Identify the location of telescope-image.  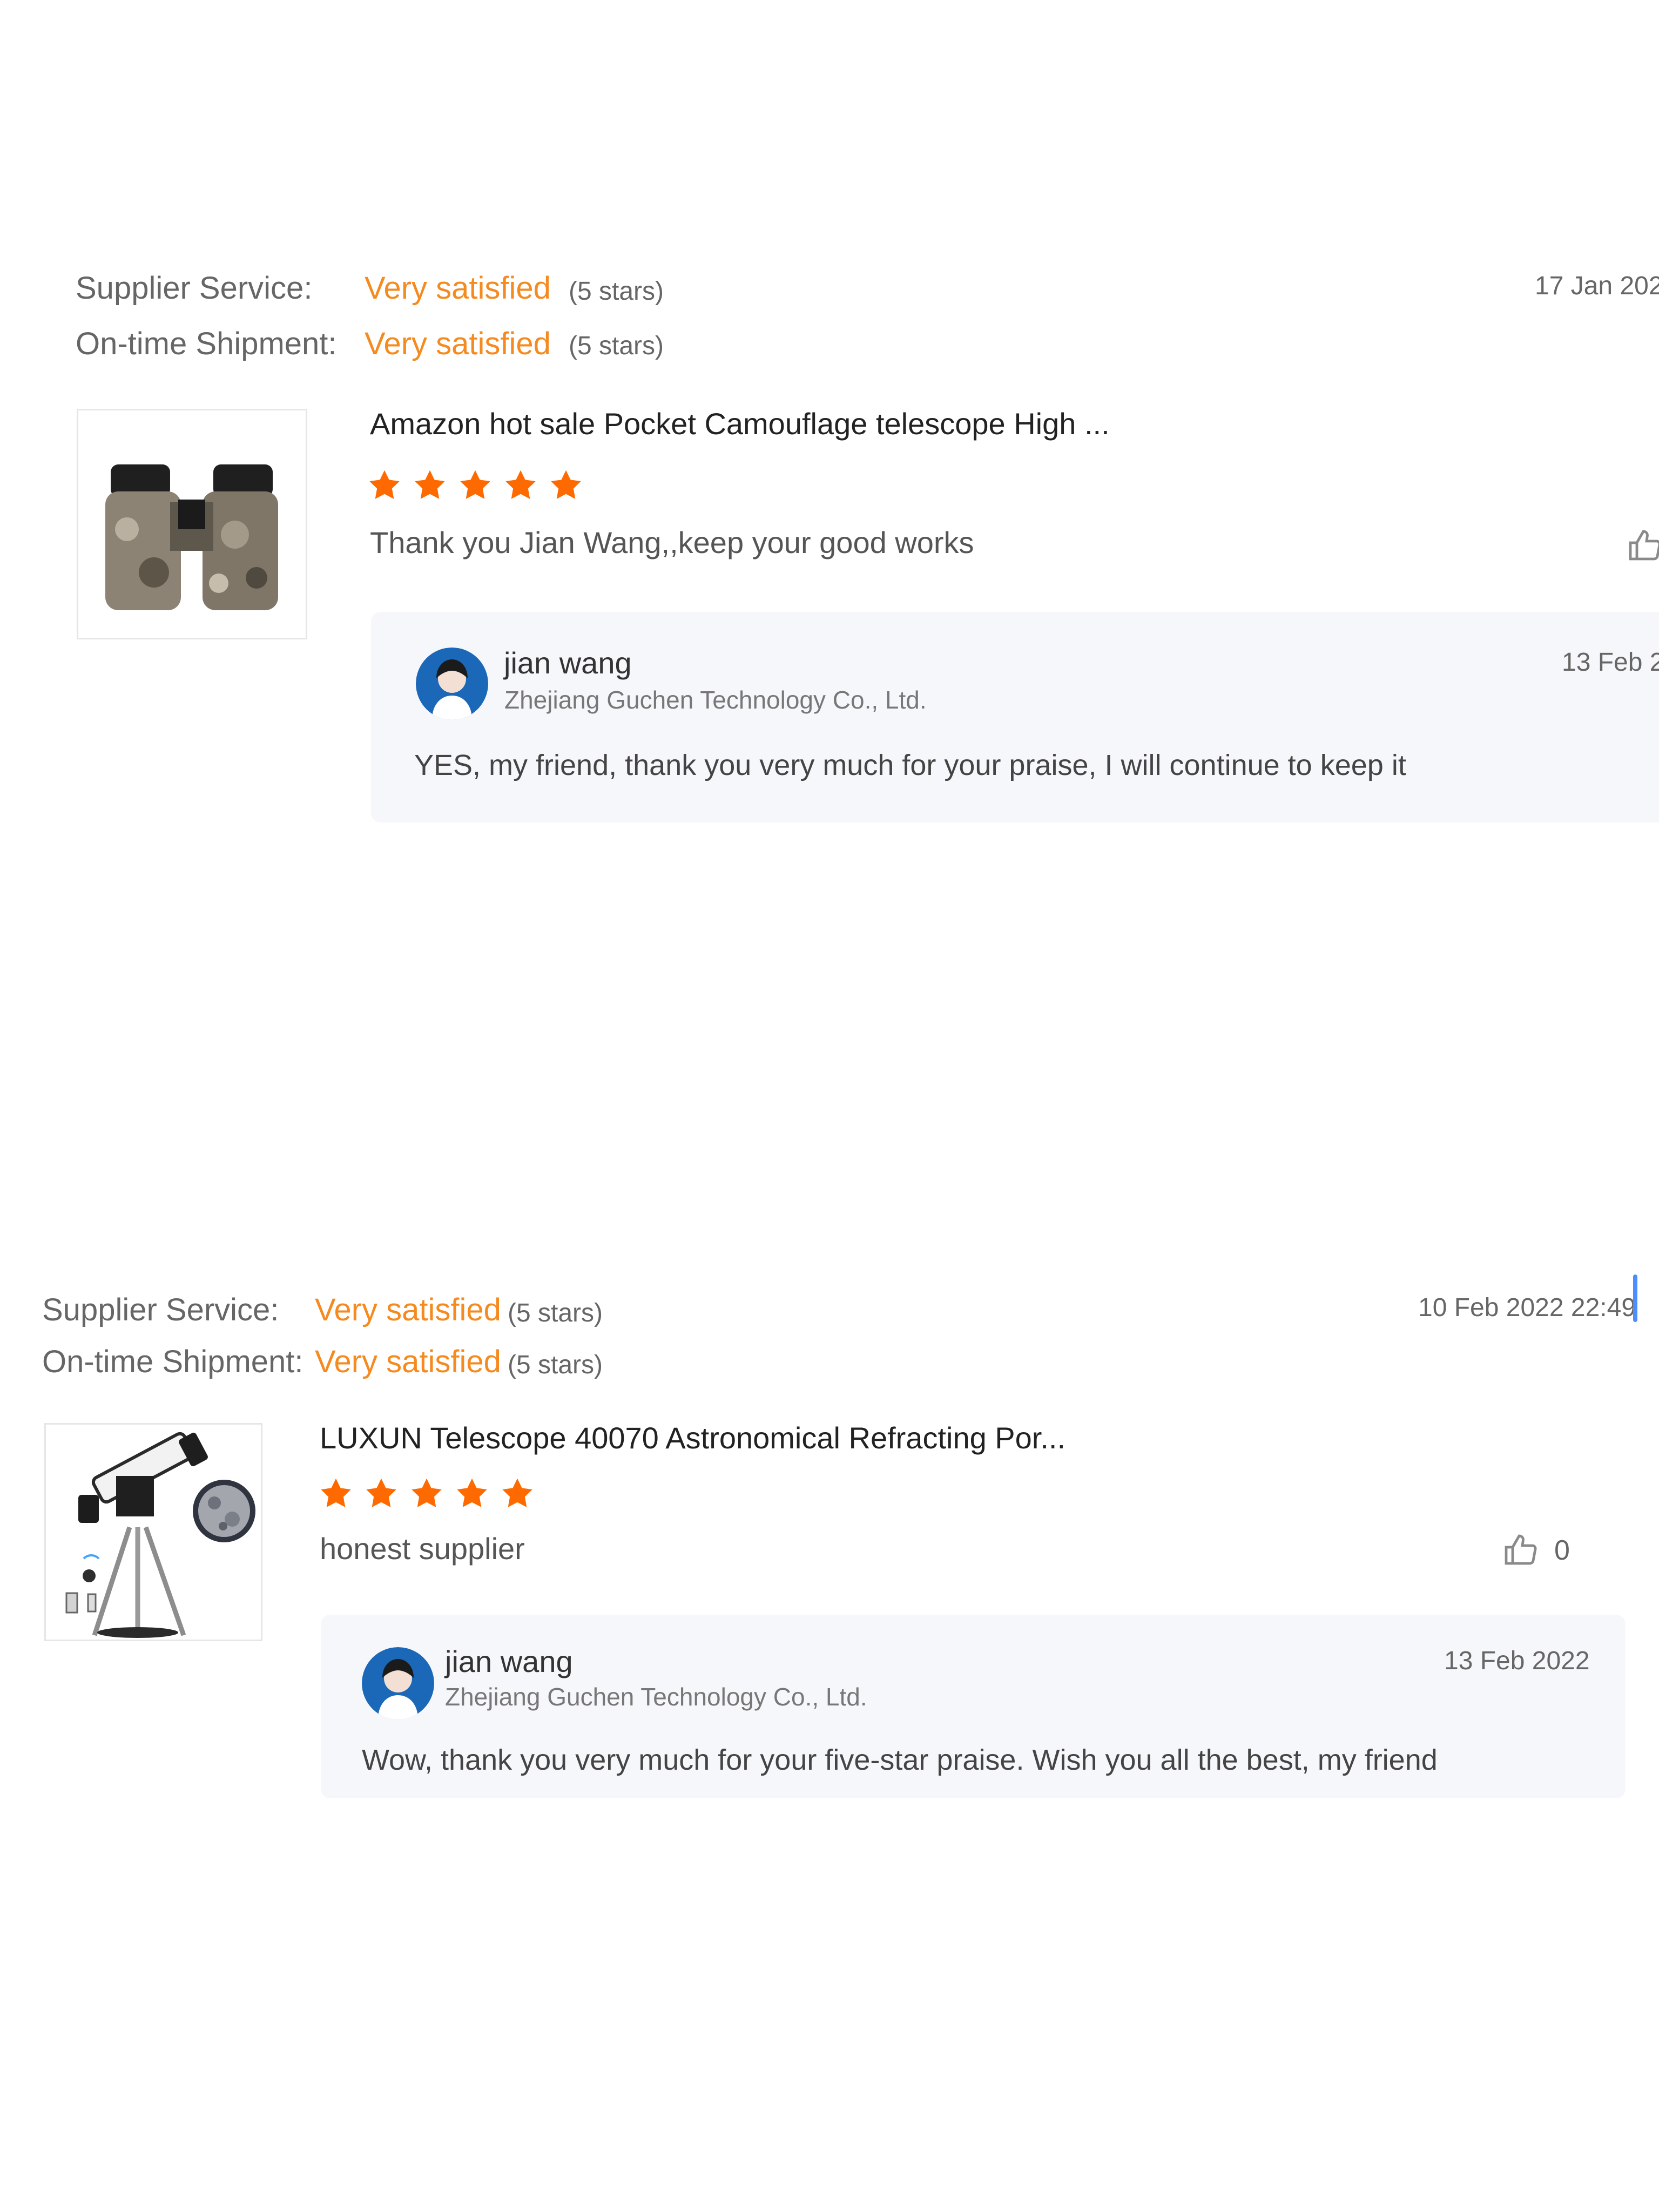
(153, 1532).